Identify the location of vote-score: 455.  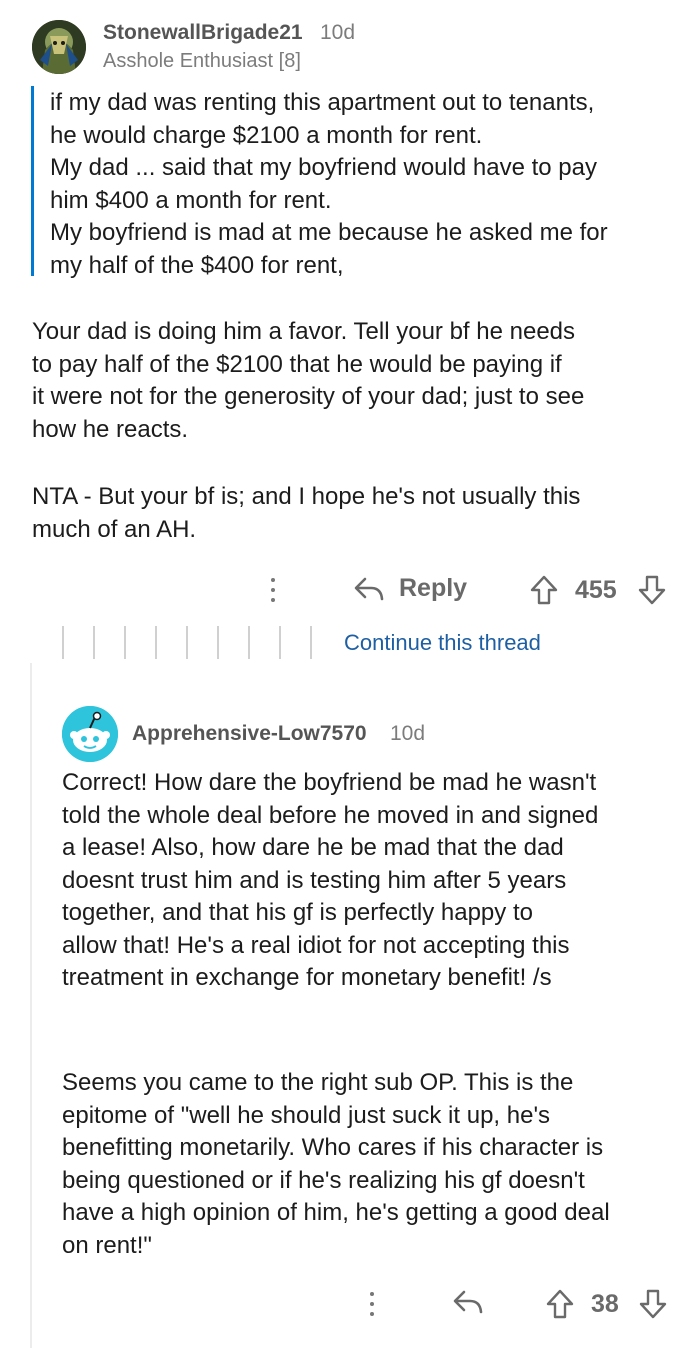
(596, 590).